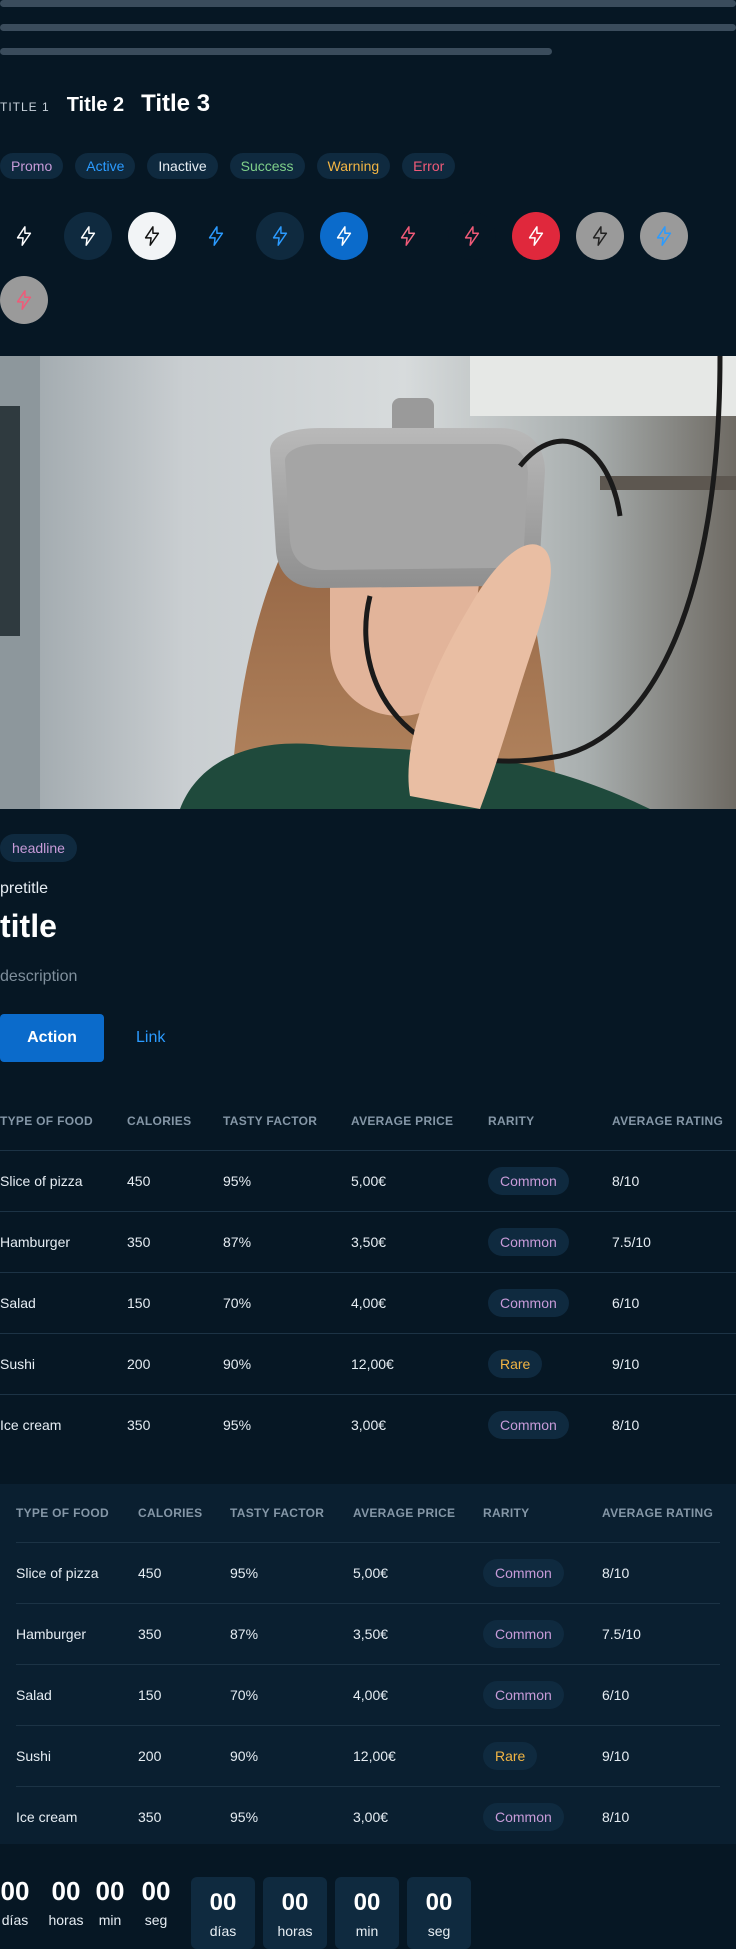 Image resolution: width=736 pixels, height=1949 pixels. What do you see at coordinates (419, 1363) in the screenshot?
I see `table-cell: 12,00€` at bounding box center [419, 1363].